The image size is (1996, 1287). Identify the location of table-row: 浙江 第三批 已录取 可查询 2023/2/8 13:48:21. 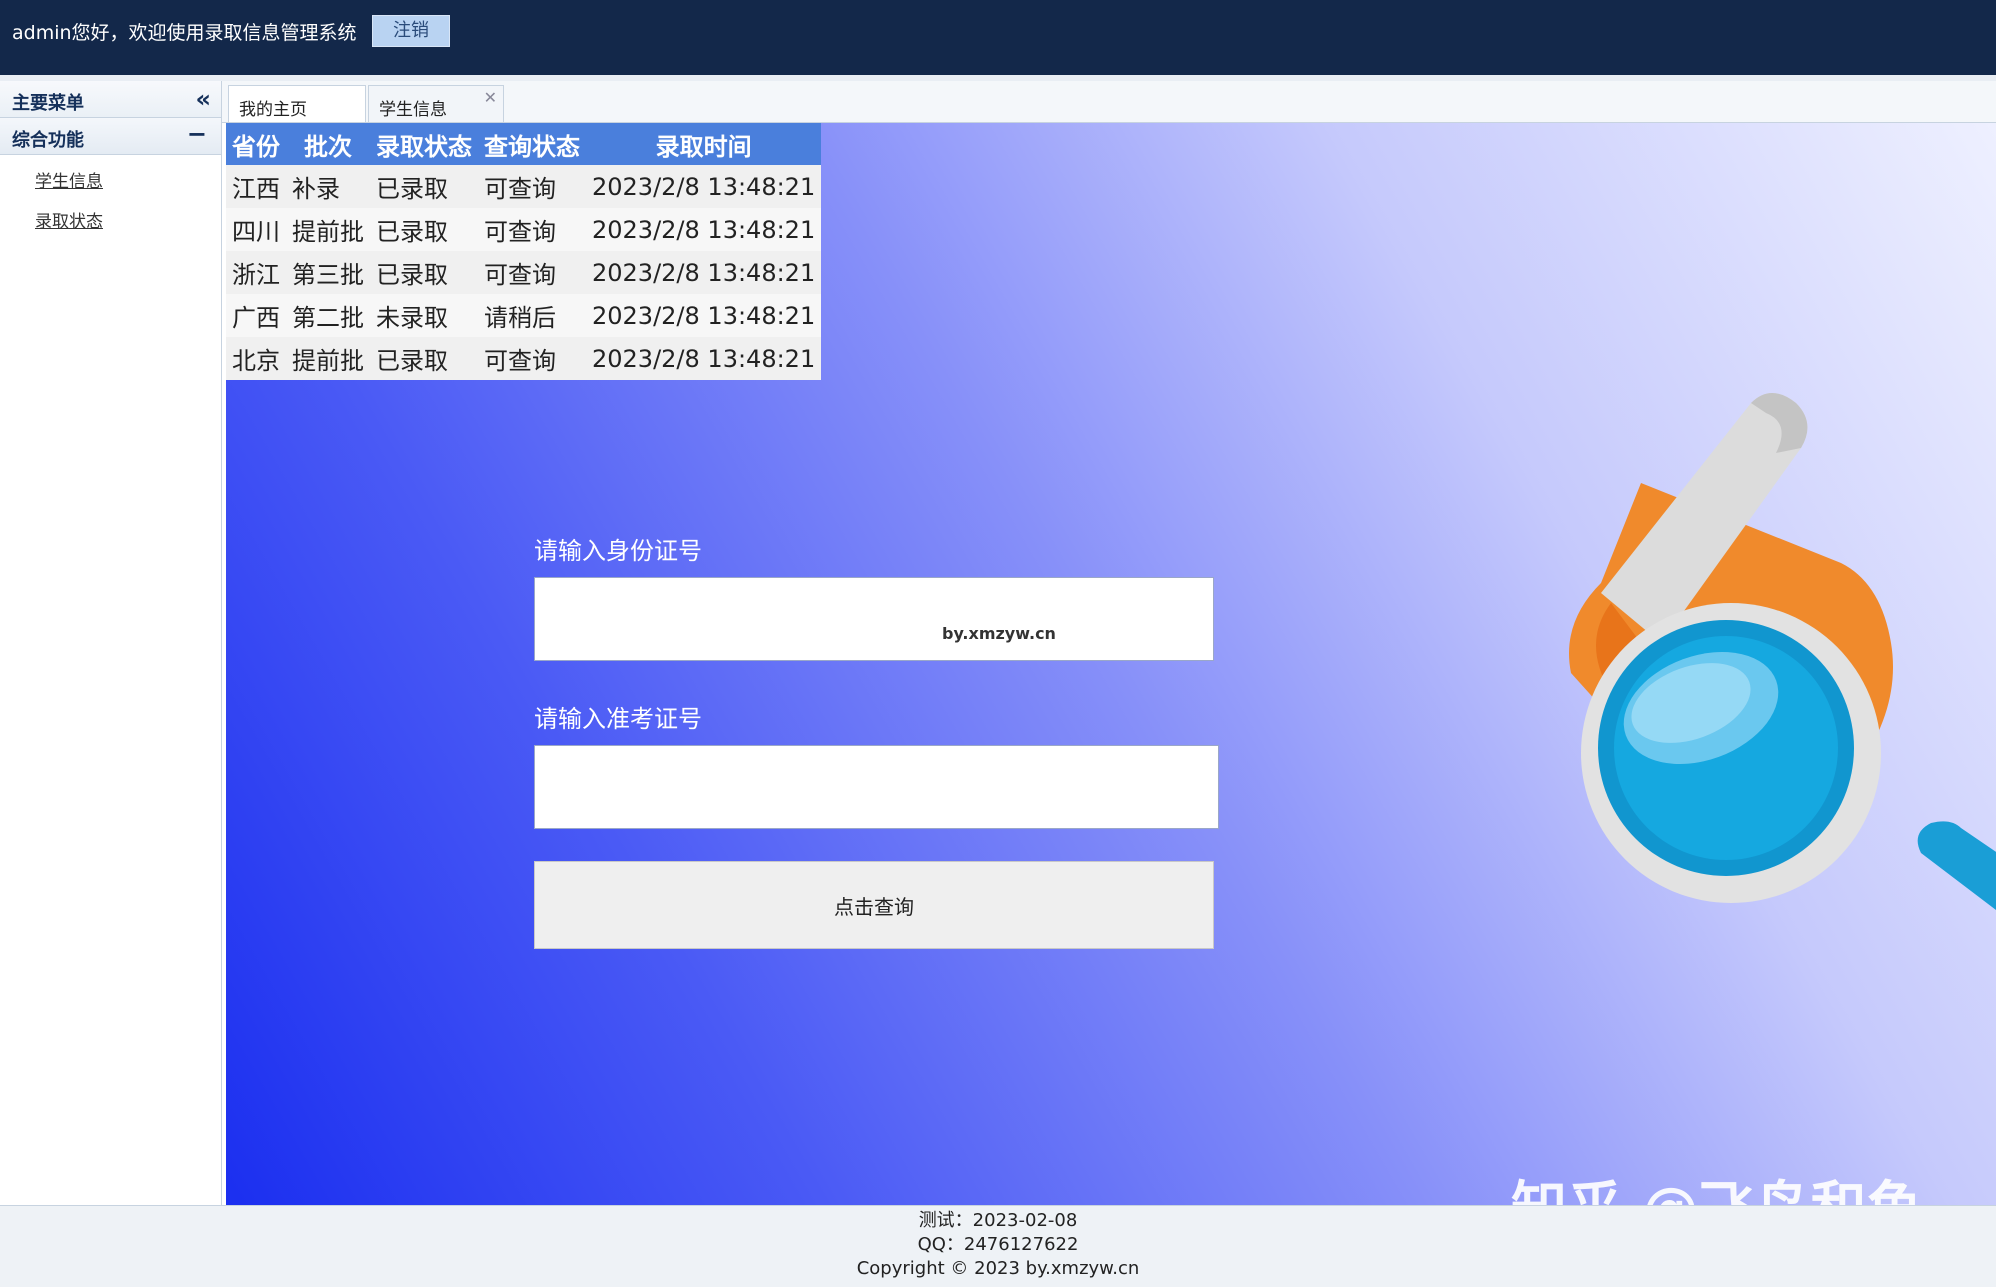
(523, 272).